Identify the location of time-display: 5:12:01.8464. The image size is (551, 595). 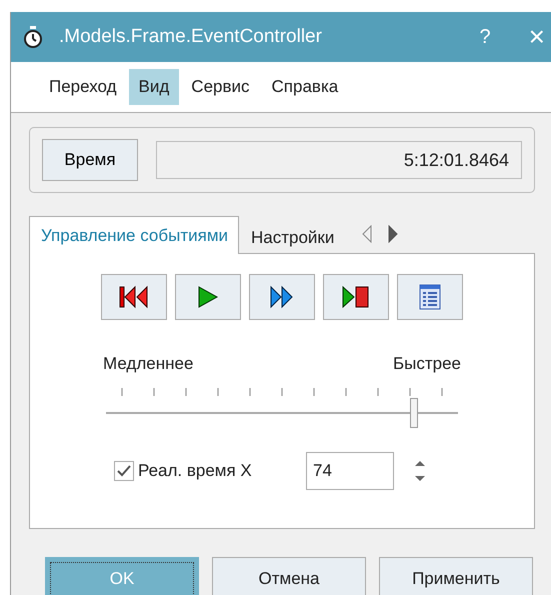
(339, 160).